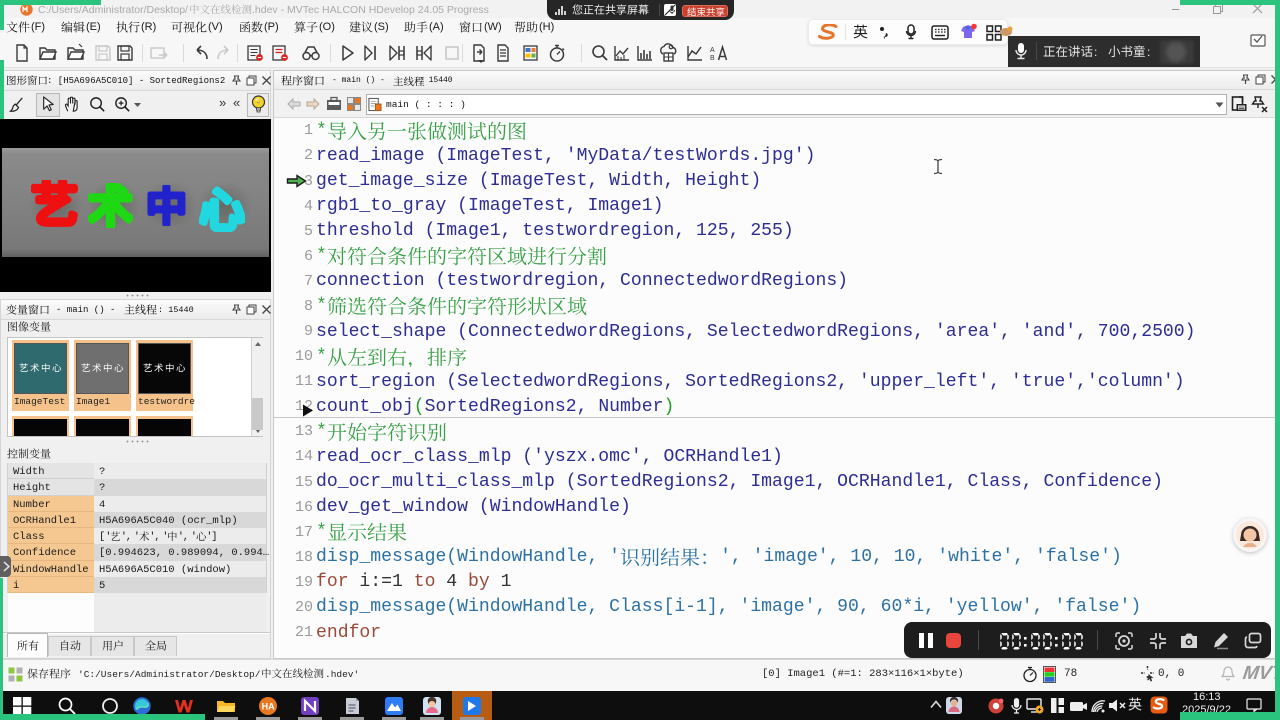 This screenshot has width=1280, height=720. What do you see at coordinates (712, 58) in the screenshot?
I see `svg-text: B` at bounding box center [712, 58].